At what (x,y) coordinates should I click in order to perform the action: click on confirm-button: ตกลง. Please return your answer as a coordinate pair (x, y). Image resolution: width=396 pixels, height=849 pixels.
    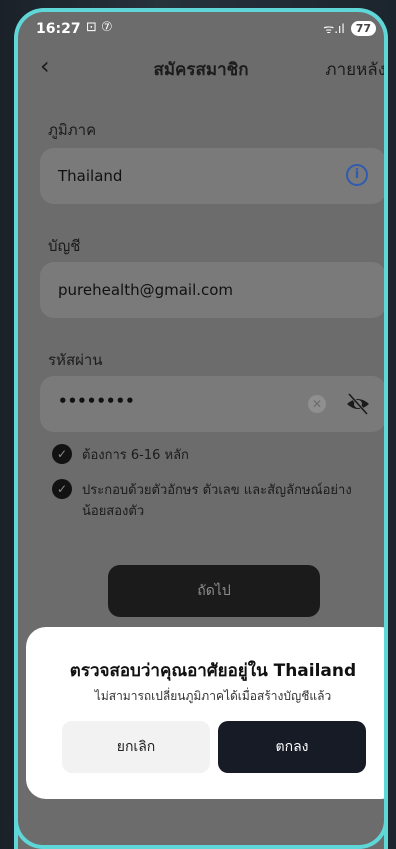
    Looking at the image, I should click on (292, 747).